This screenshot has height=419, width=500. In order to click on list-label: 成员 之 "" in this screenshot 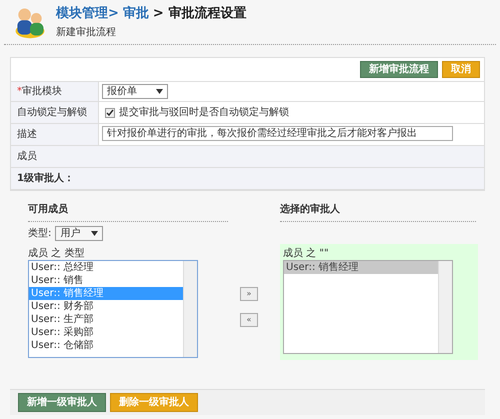, I will do `click(306, 253)`.